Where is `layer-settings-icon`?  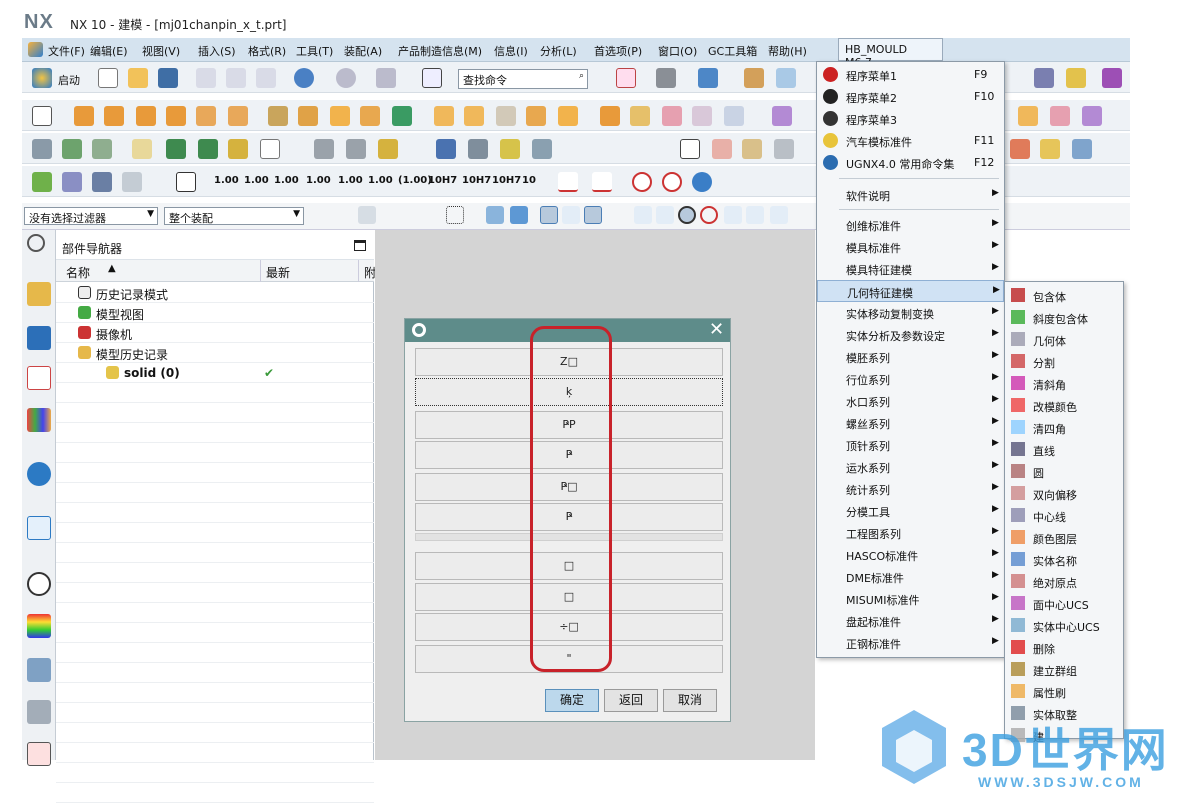 layer-settings-icon is located at coordinates (72, 149).